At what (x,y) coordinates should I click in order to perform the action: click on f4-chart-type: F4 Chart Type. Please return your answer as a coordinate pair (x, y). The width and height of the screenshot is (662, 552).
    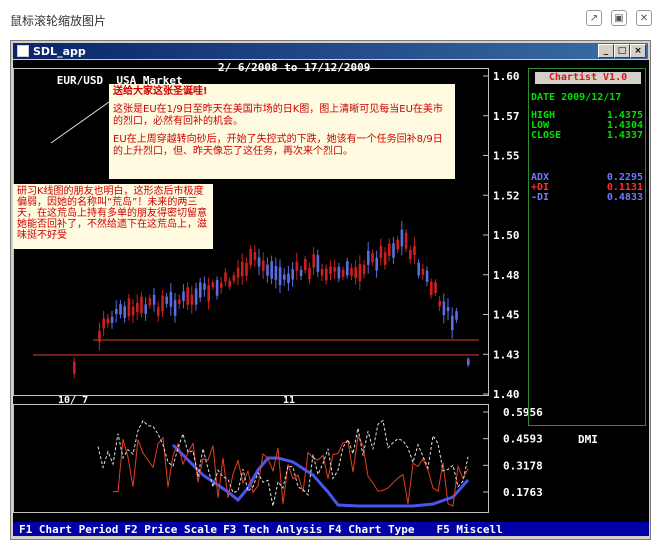
    Looking at the image, I should click on (371, 529).